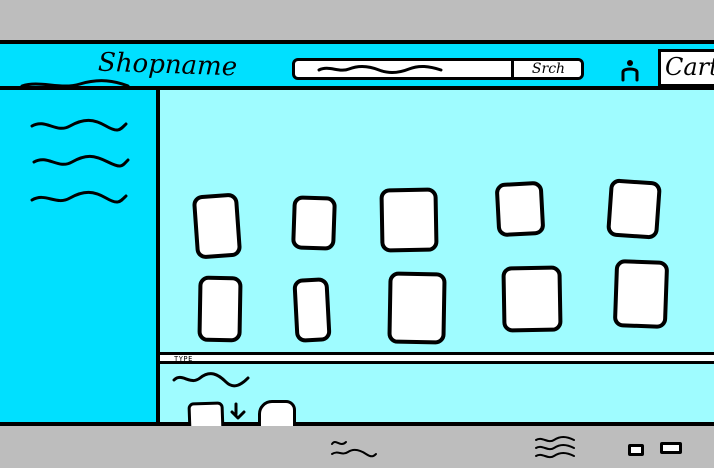 The width and height of the screenshot is (714, 468). Describe the element at coordinates (546, 69) in the screenshot. I see `search-button: Srch` at that location.